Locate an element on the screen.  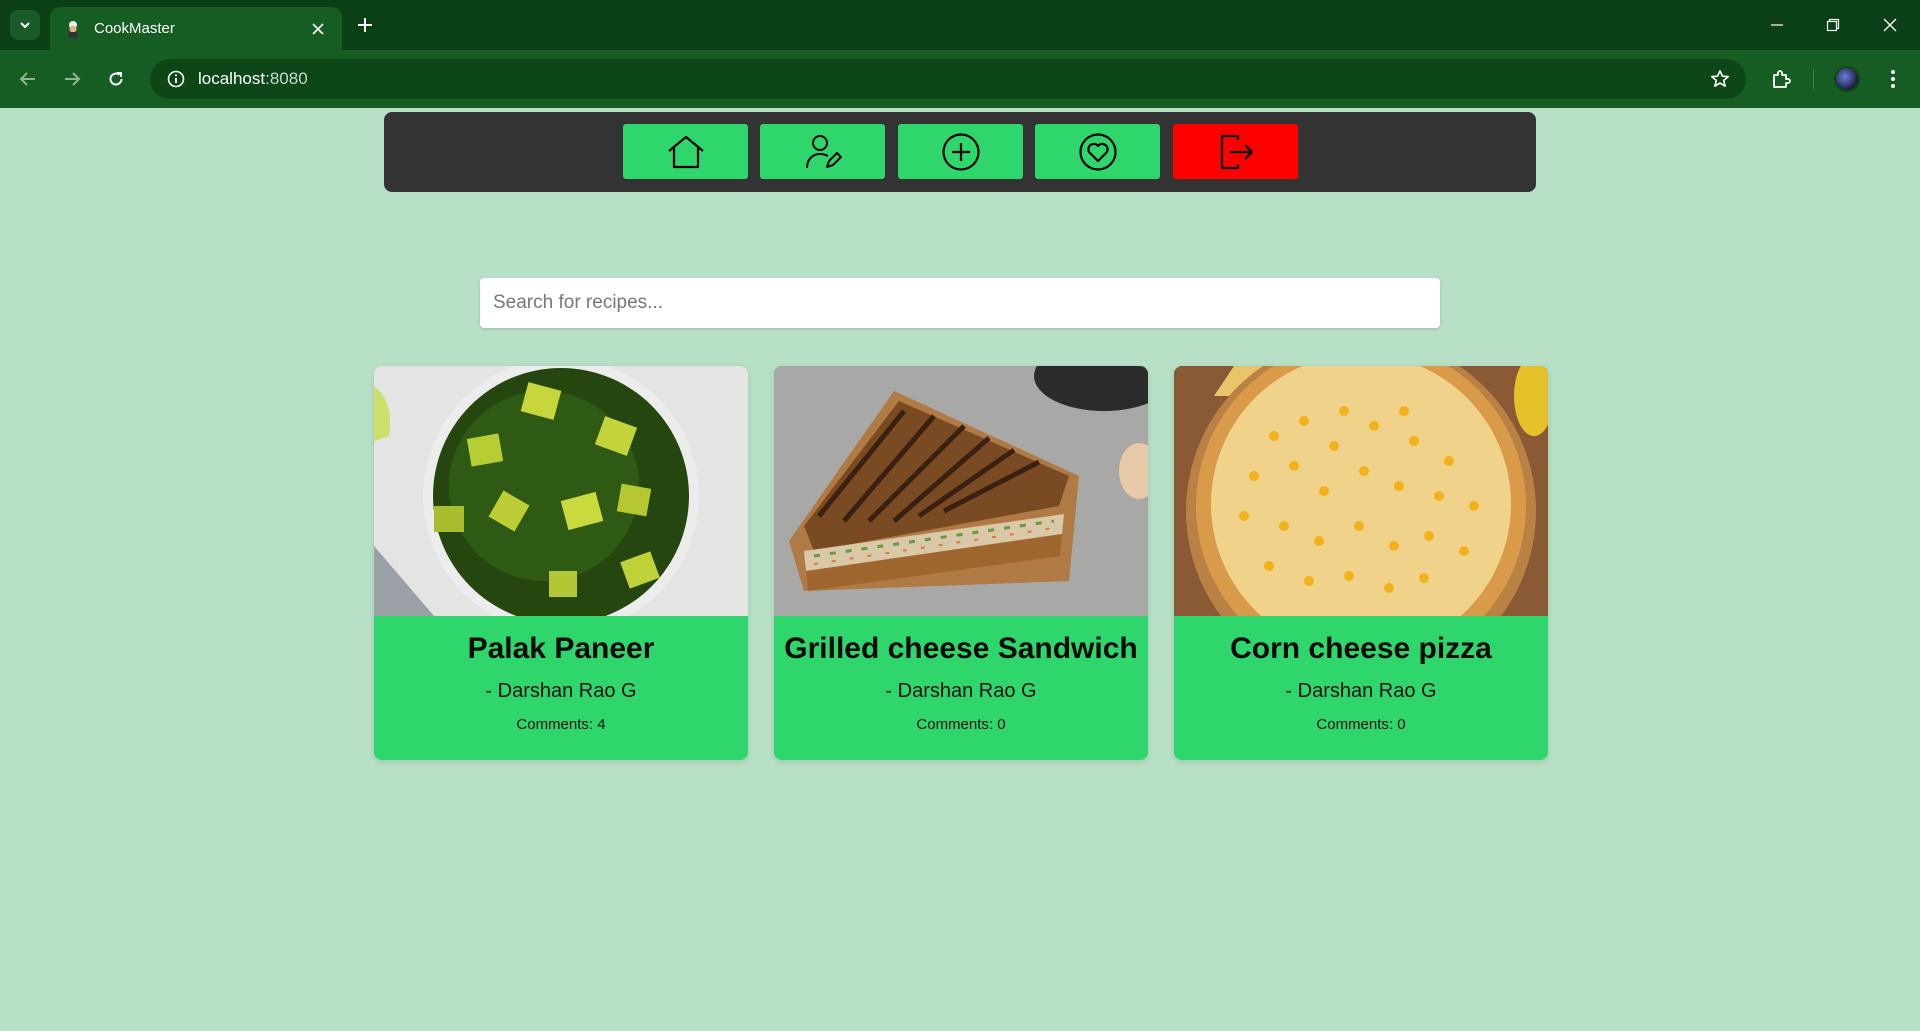
avatar is located at coordinates (1847, 79).